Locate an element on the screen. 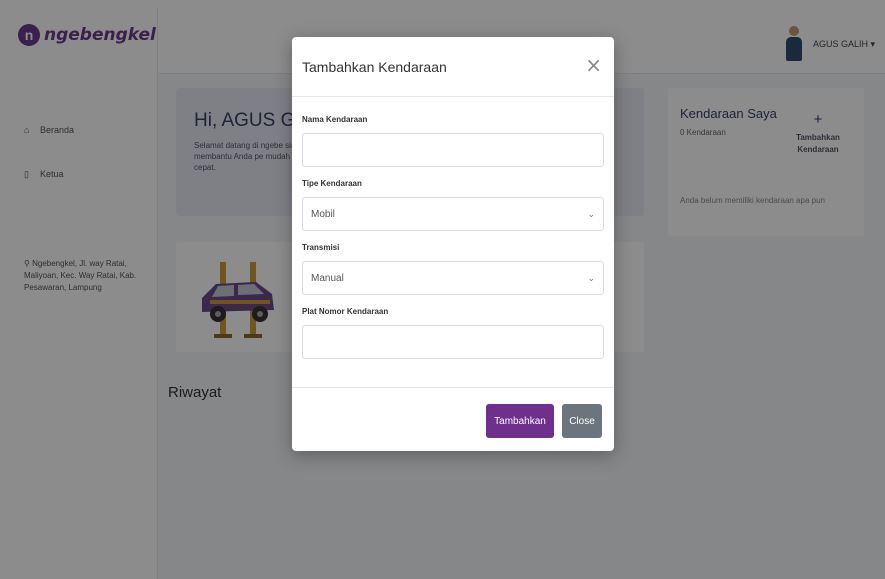 The width and height of the screenshot is (885, 579). vehicle-type-value: Mobil is located at coordinates (323, 214).